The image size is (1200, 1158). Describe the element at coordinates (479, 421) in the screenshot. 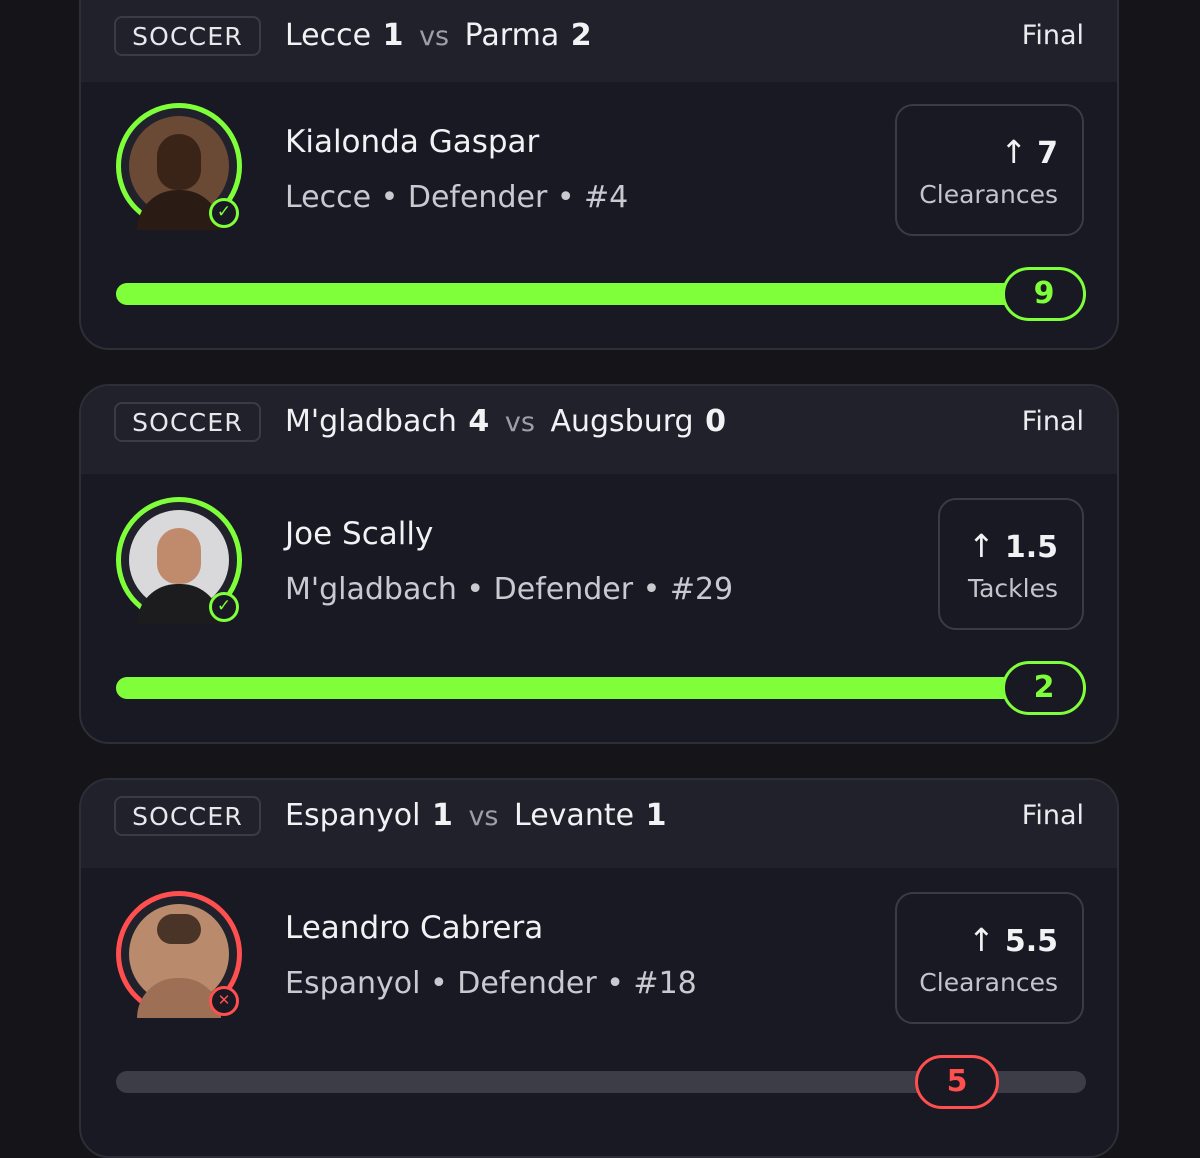

I see `home-score: 4` at that location.